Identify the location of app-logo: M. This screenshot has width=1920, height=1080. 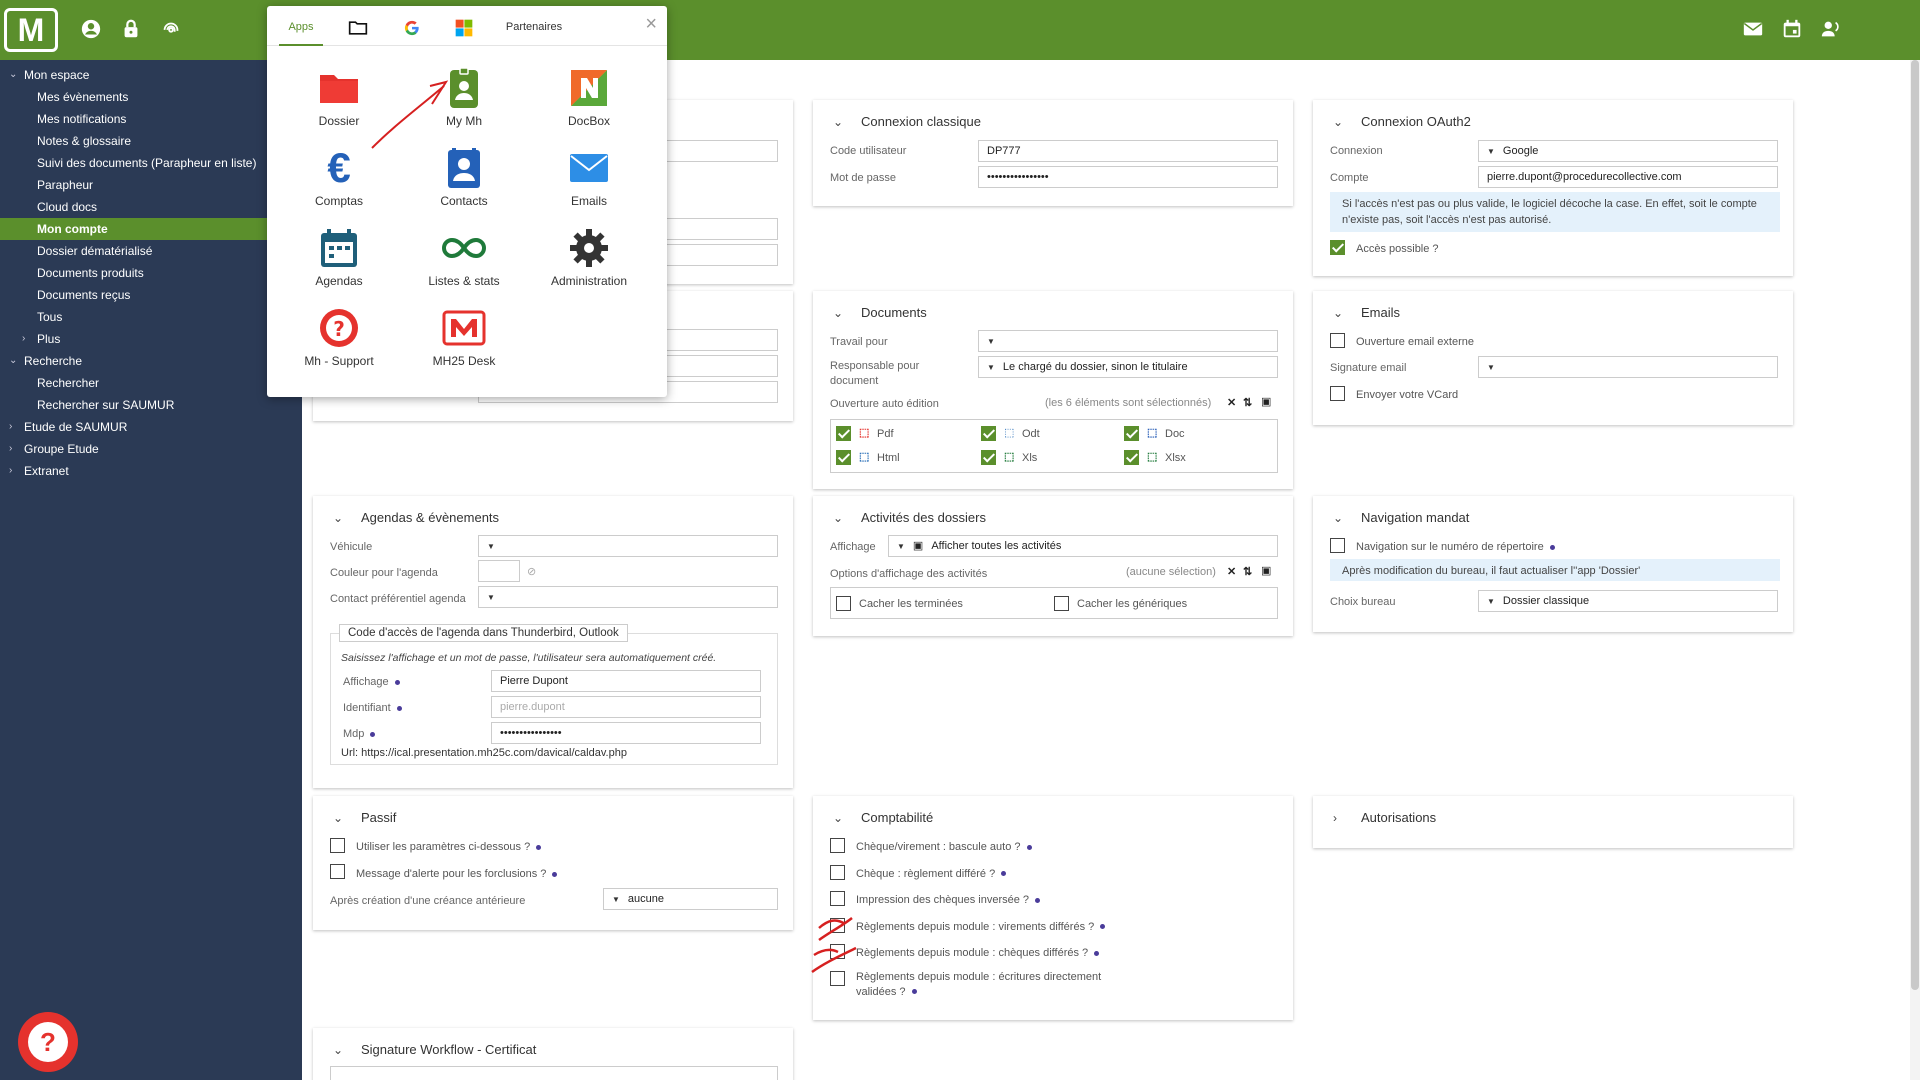
(31, 30).